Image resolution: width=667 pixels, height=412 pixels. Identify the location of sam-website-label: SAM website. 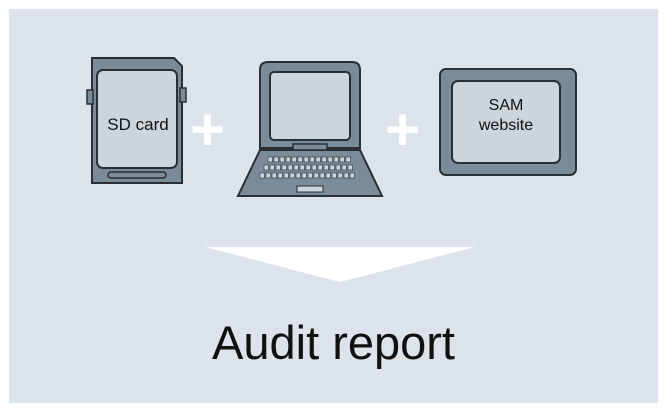
(506, 116).